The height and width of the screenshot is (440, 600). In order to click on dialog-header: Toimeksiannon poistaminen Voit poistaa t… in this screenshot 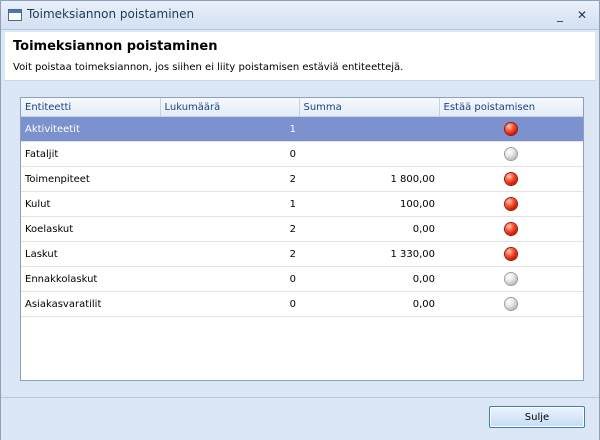, I will do `click(300, 56)`.